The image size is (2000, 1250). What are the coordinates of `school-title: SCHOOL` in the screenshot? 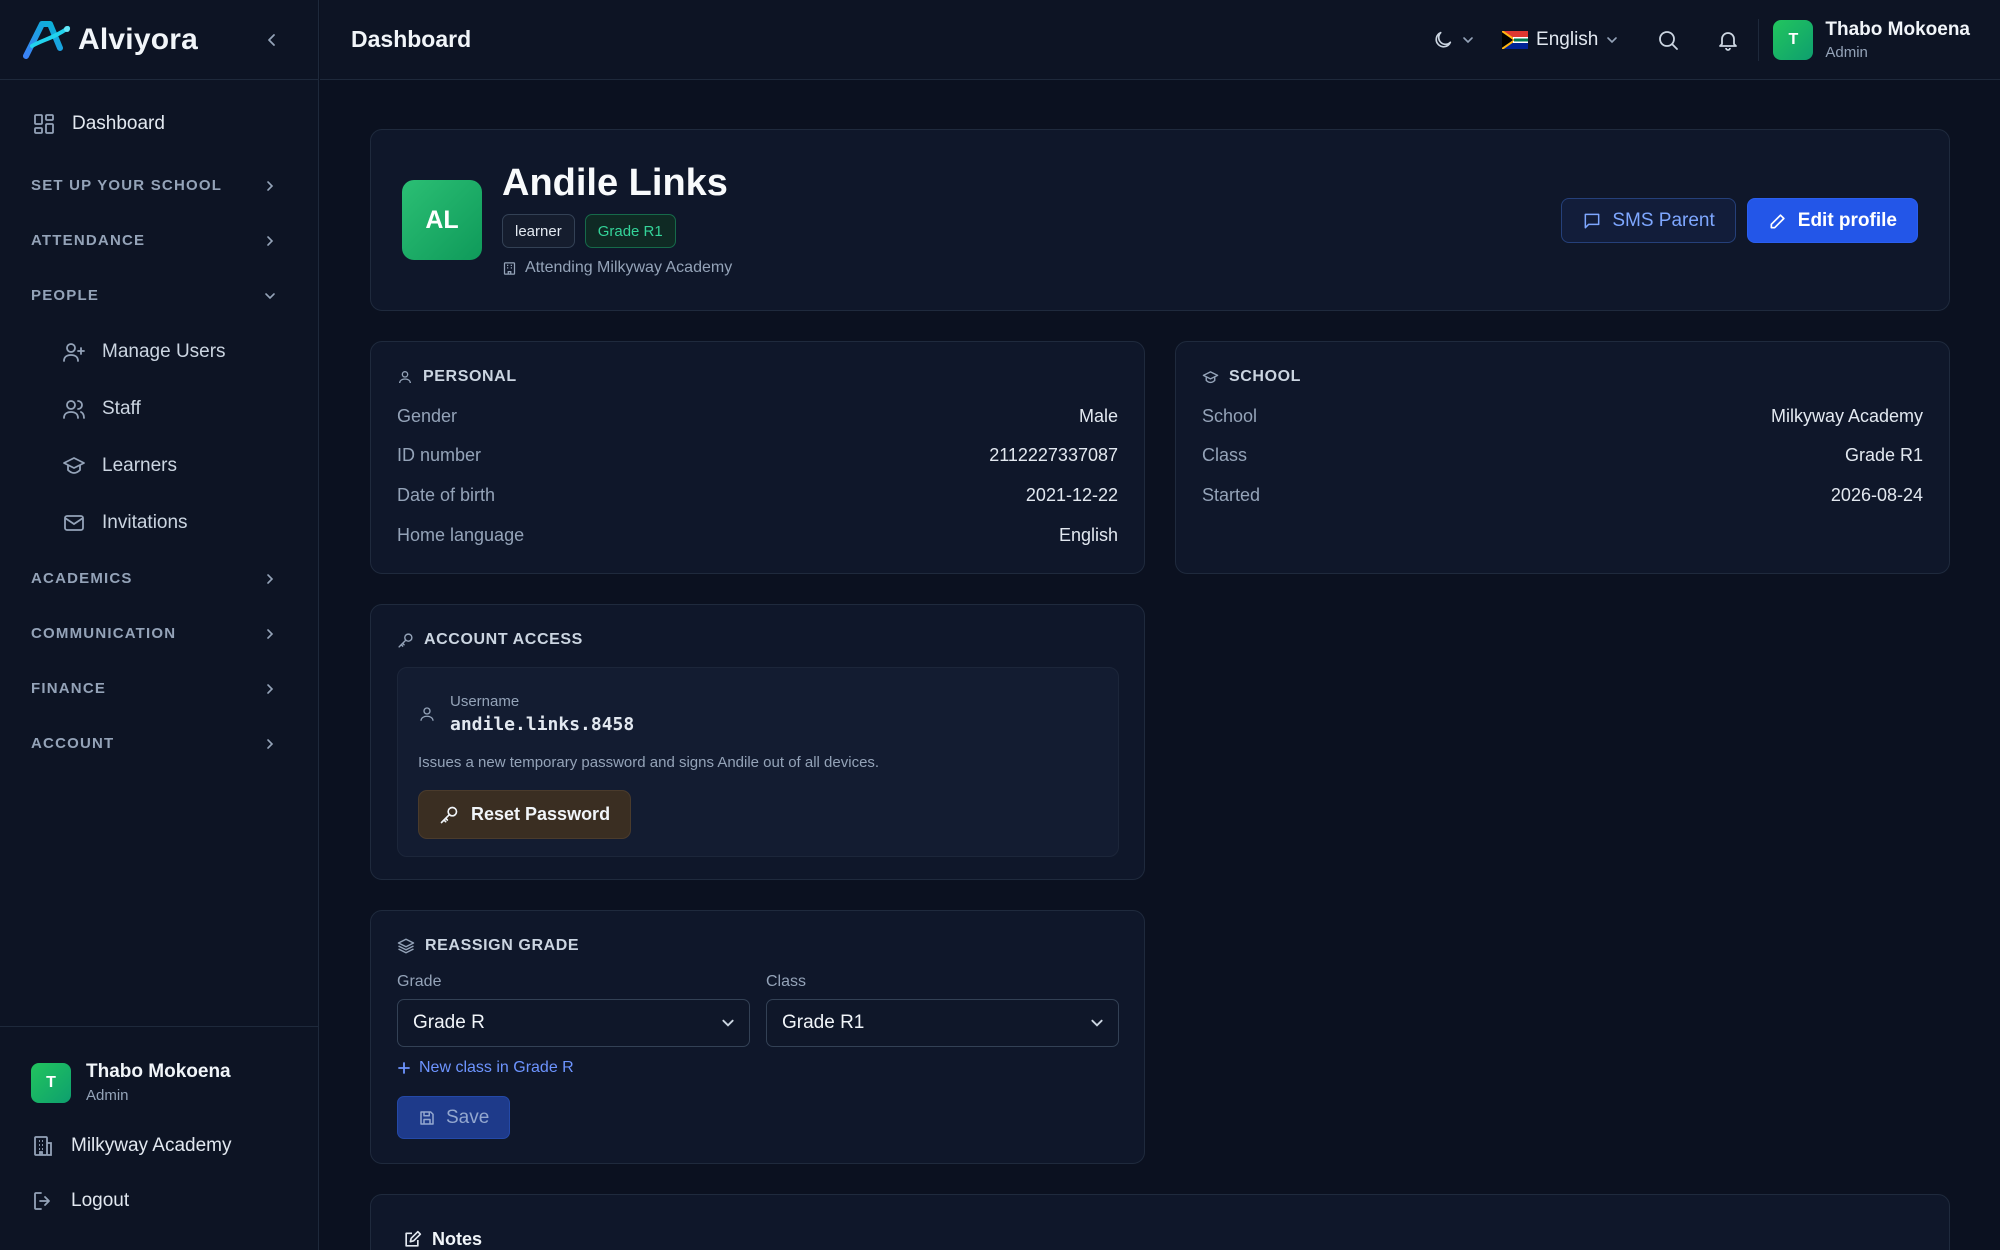 It's located at (1251, 377).